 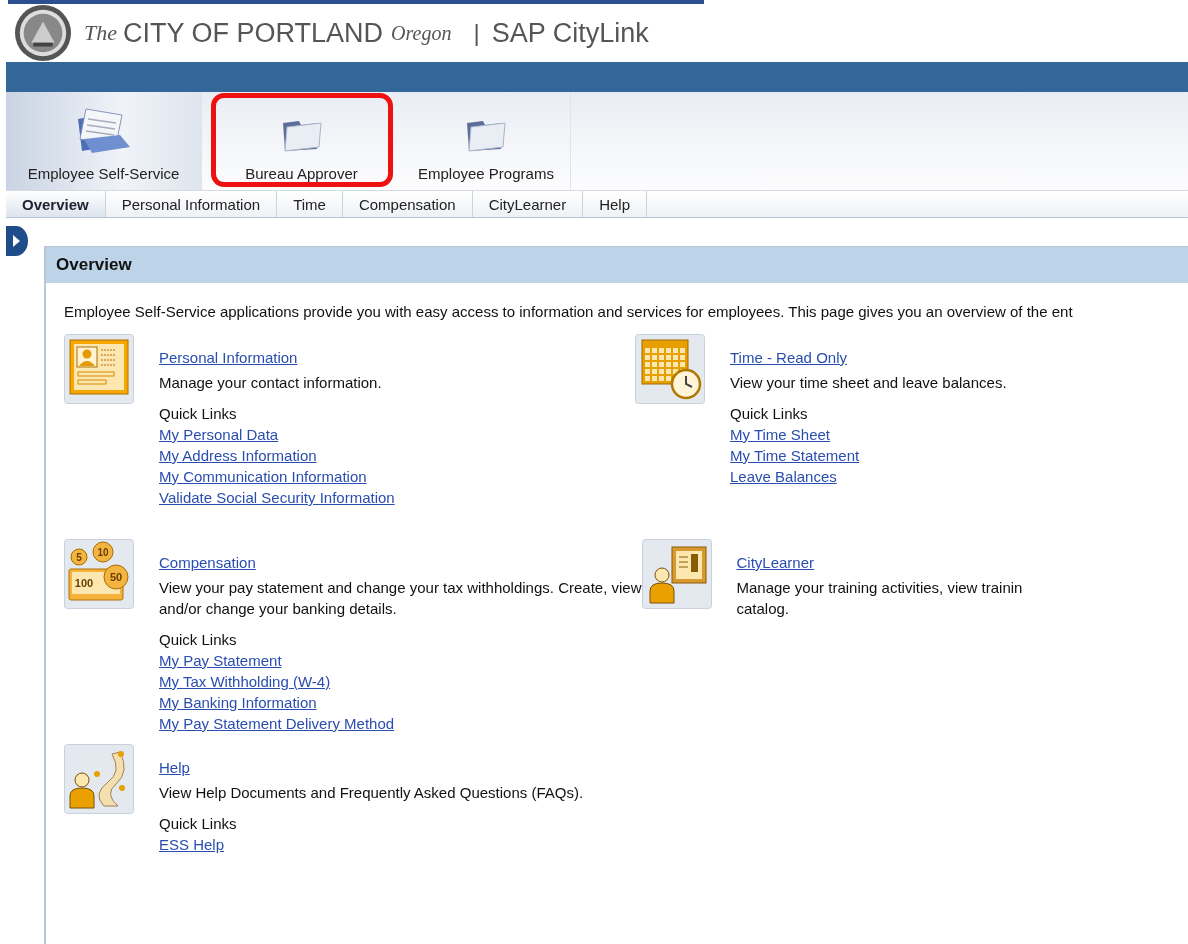 What do you see at coordinates (371, 793) in the screenshot?
I see `section-description: View Help Documents and Frequently Asked Questions (FAQs).` at bounding box center [371, 793].